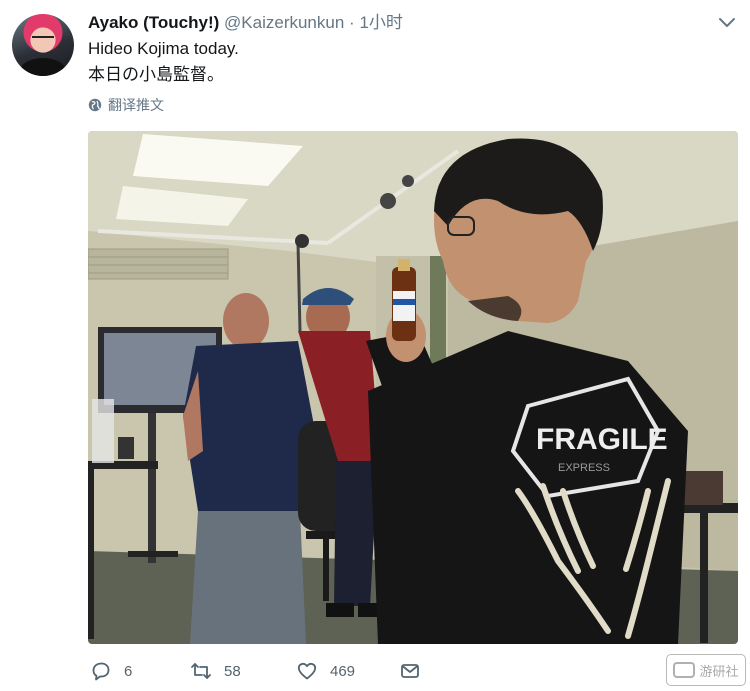 Image resolution: width=750 pixels, height=691 pixels. What do you see at coordinates (163, 62) in the screenshot?
I see `tweet-text: Hideo Kojima today. 本日の小島監督。` at bounding box center [163, 62].